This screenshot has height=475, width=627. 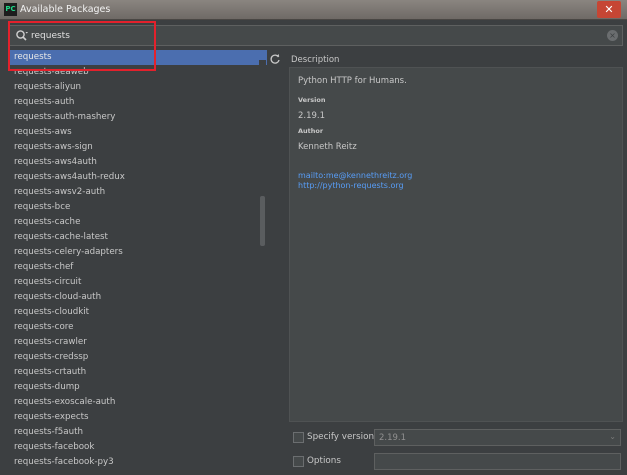 I want to click on package-list-item: requests-aws4auth-redux, so click(x=137, y=177).